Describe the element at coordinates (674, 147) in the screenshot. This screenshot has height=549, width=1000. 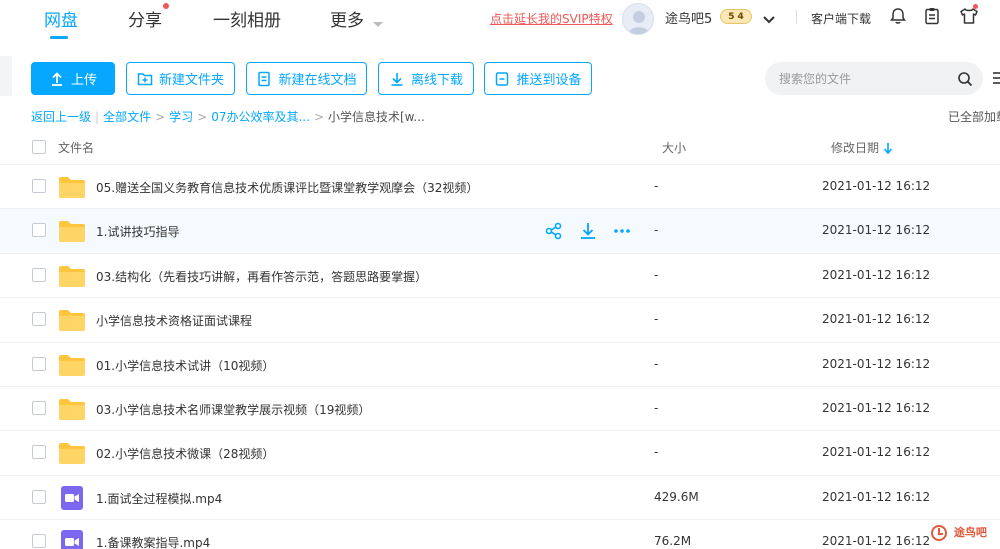
I see `column-header-size: 大小` at that location.